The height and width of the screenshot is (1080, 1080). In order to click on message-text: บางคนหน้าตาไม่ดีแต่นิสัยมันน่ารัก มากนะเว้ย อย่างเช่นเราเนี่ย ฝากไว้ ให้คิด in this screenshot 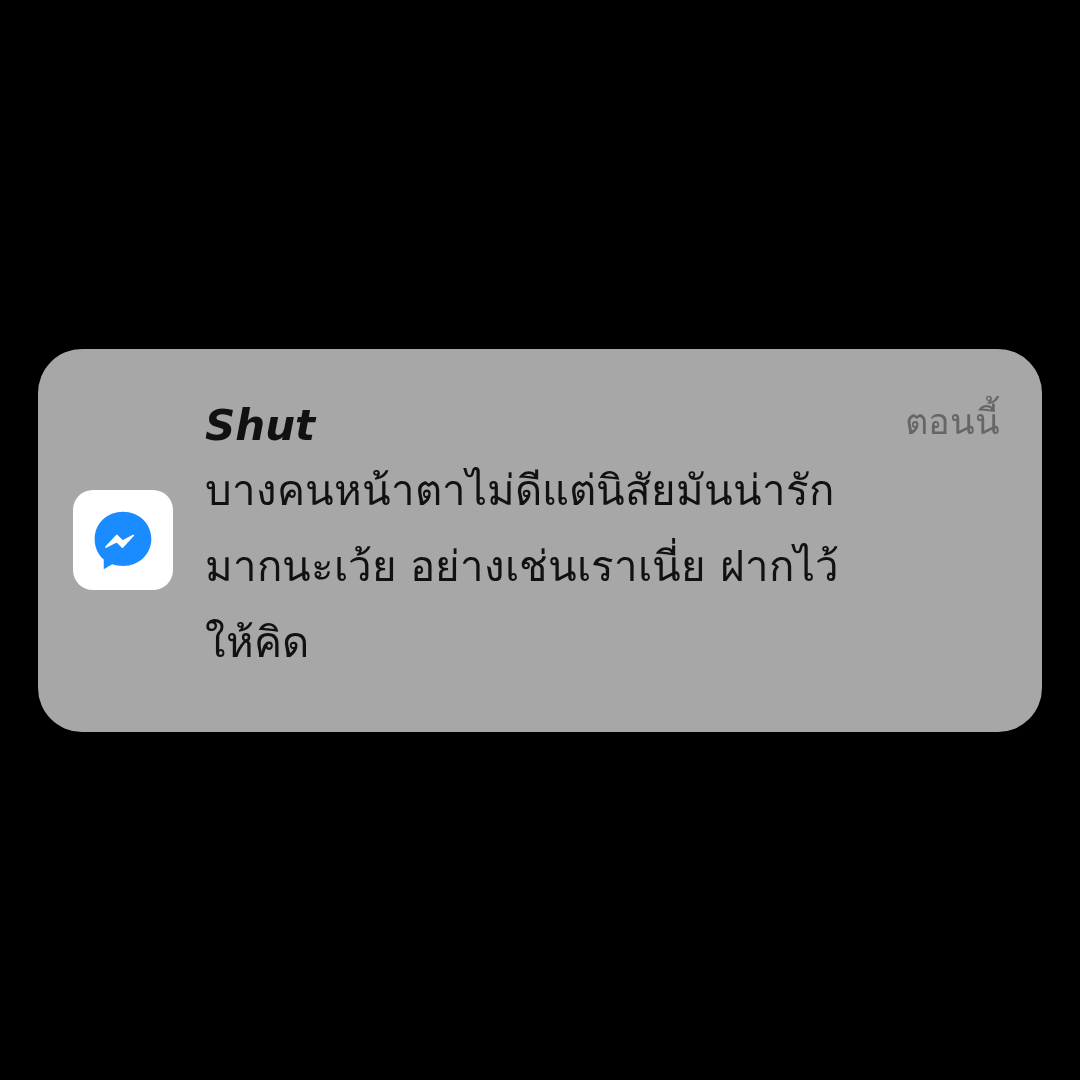, I will do `click(522, 567)`.